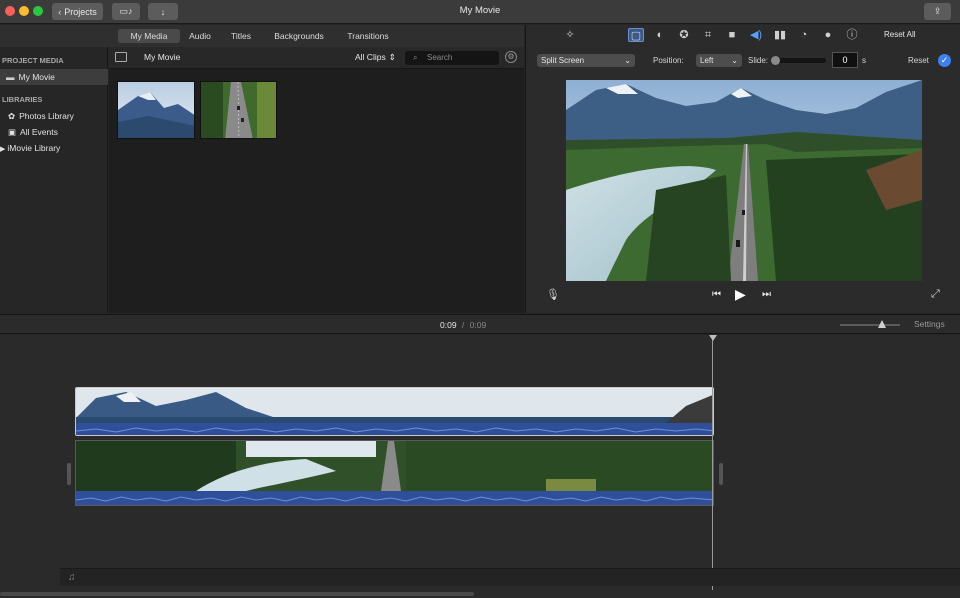  Describe the element at coordinates (72, 577) in the screenshot. I see `music-note-icon: ♫` at that location.